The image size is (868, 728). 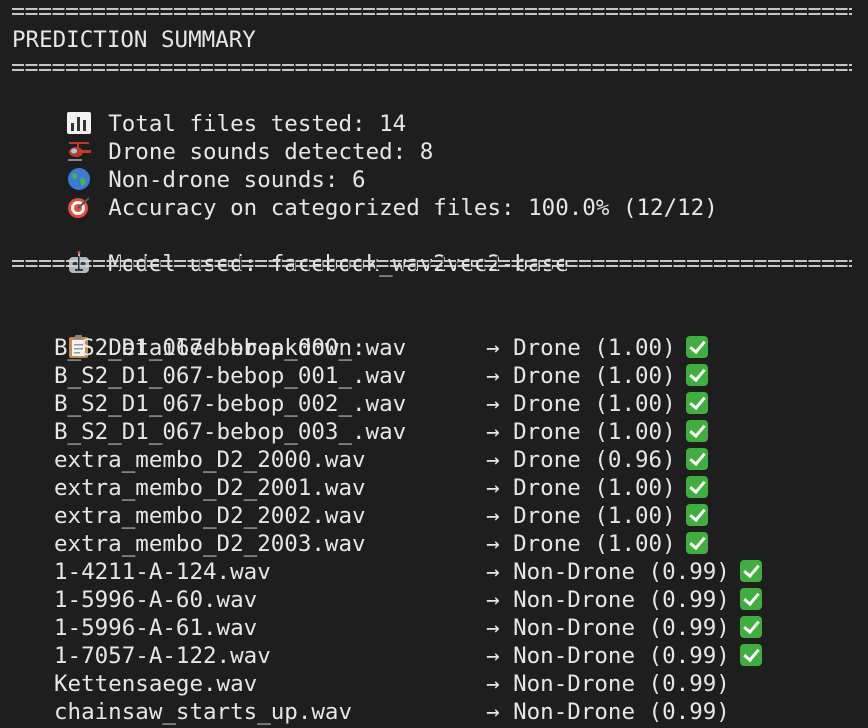 What do you see at coordinates (156, 600) in the screenshot?
I see `file-name: 1-5996-A-60.wav` at bounding box center [156, 600].